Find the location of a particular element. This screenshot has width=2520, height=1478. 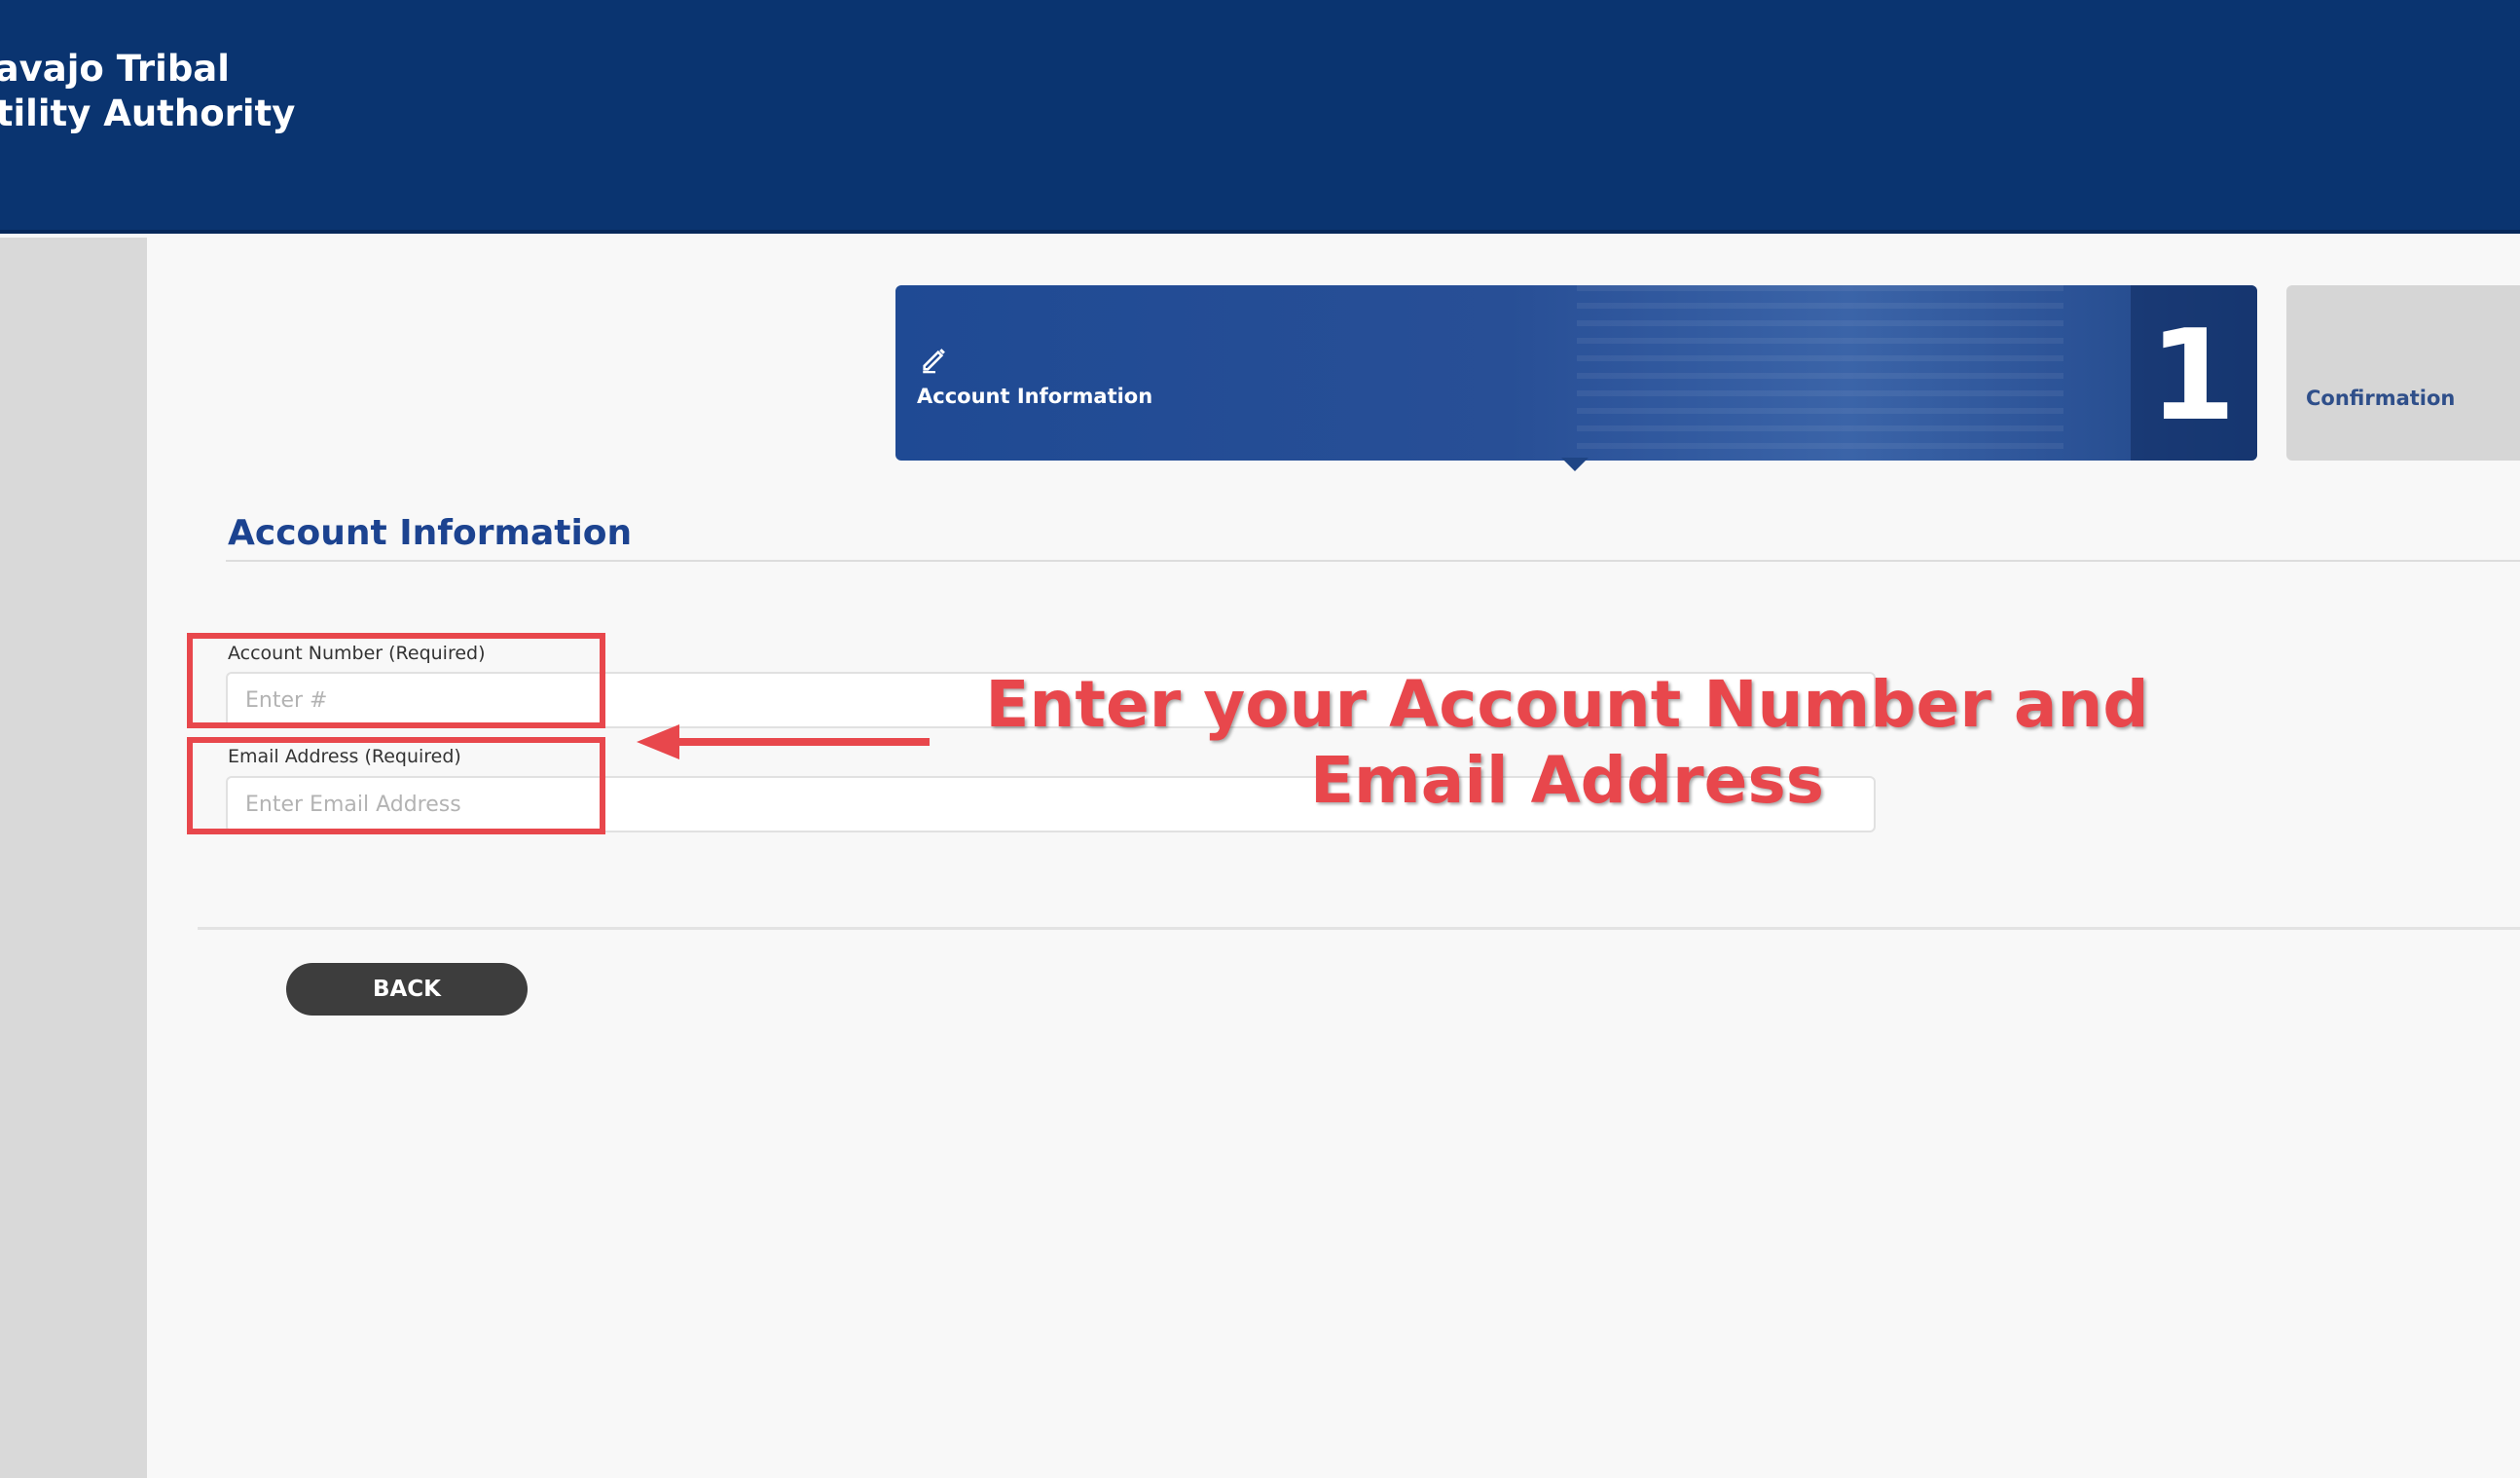

annotation-arrow-icon is located at coordinates (783, 741).